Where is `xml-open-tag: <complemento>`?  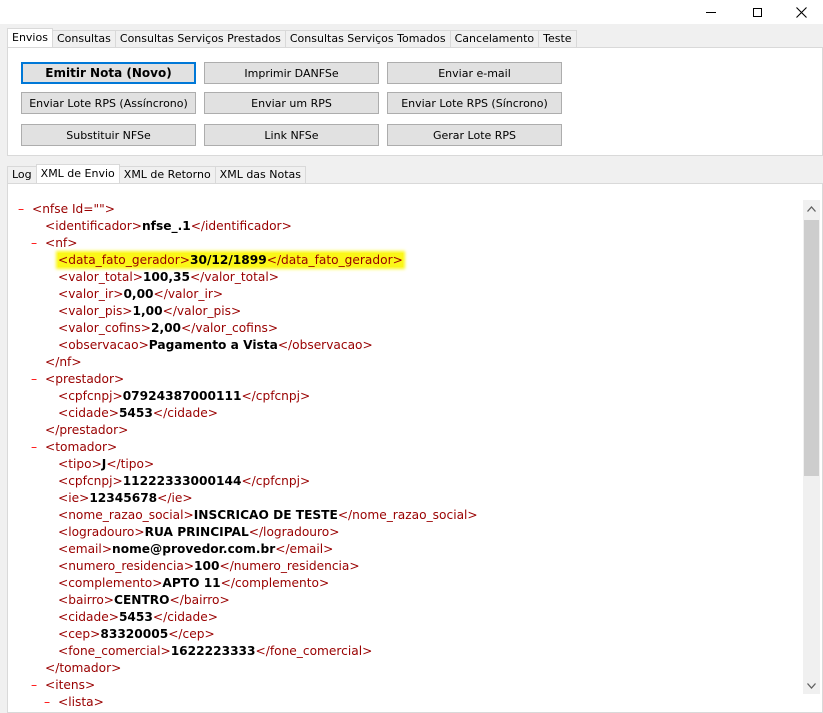 xml-open-tag: <complemento> is located at coordinates (110, 583).